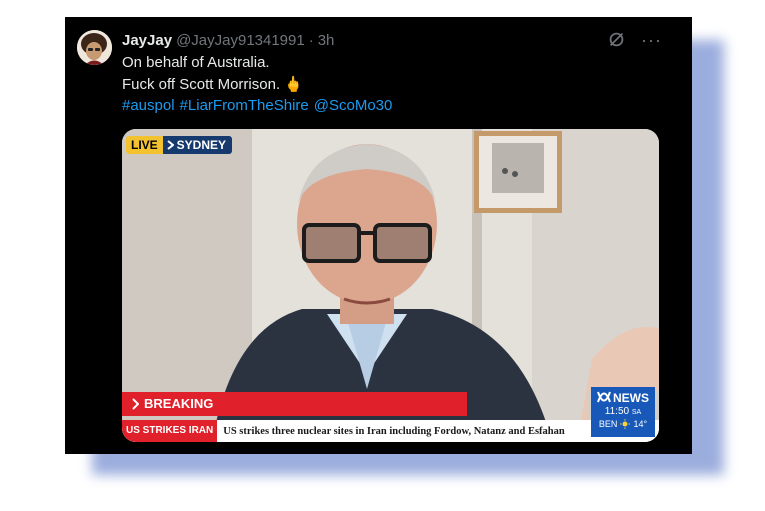 This screenshot has height=511, width=765. What do you see at coordinates (179, 403) in the screenshot?
I see `breaking-label: BREAKING` at bounding box center [179, 403].